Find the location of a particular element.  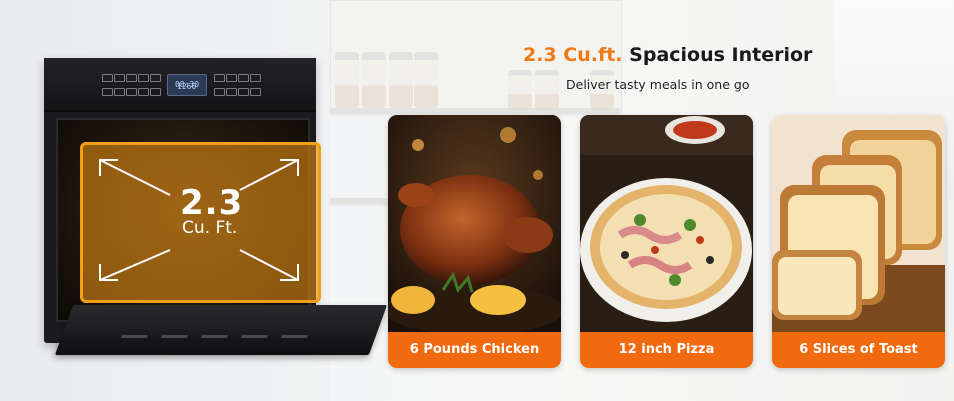

capacity-card-chicken: 6 Pounds Chicken is located at coordinates (474, 241).